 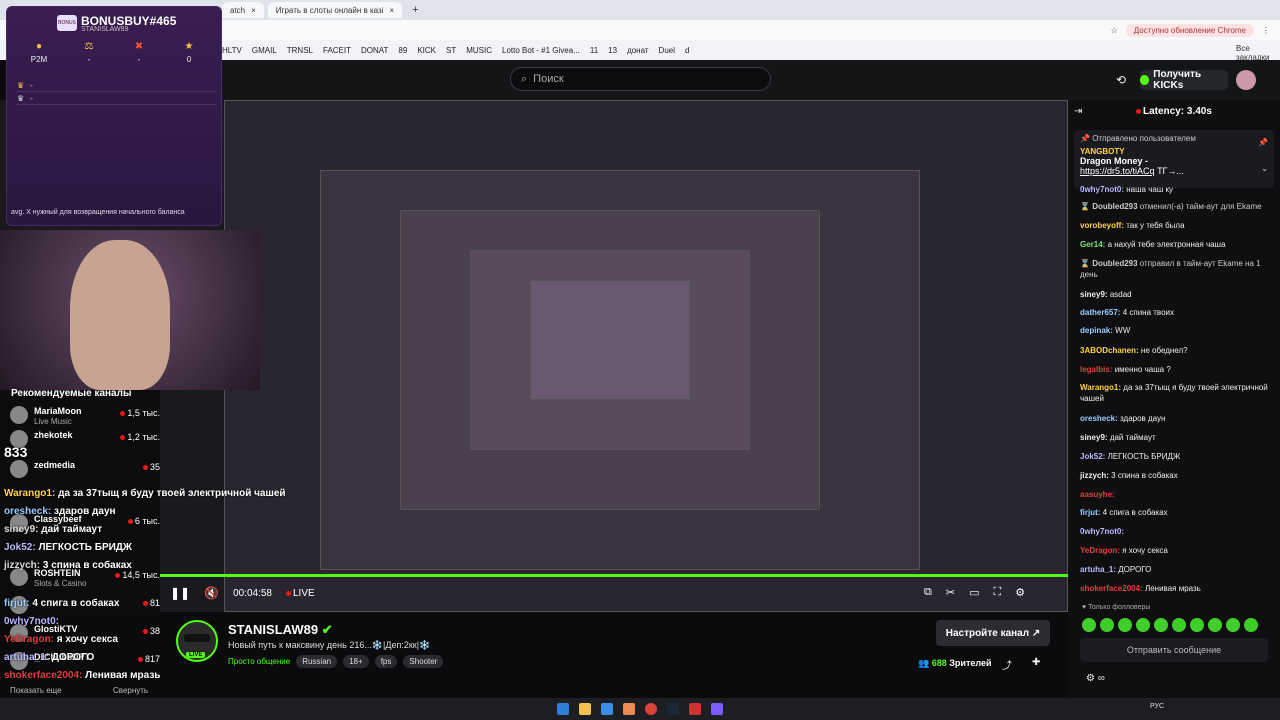 I want to click on theater-icon: ▭, so click(x=974, y=592).